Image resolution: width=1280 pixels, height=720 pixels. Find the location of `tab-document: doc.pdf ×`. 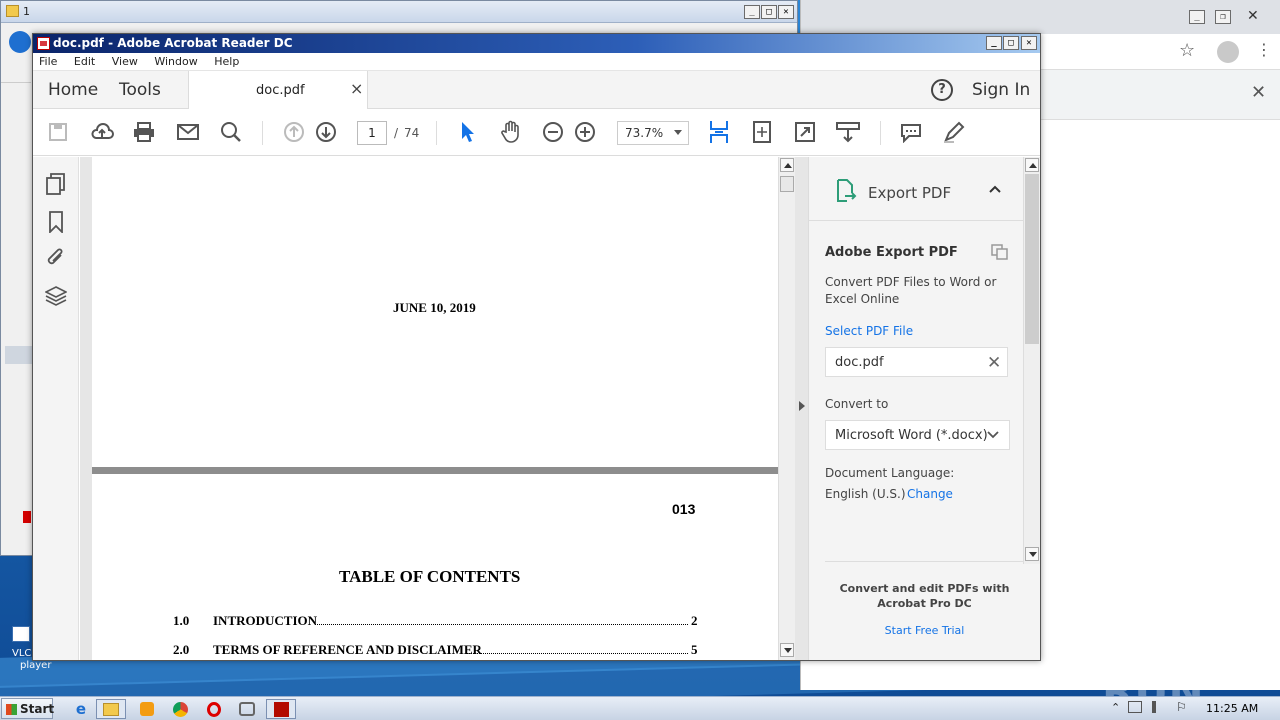

tab-document: doc.pdf × is located at coordinates (278, 90).